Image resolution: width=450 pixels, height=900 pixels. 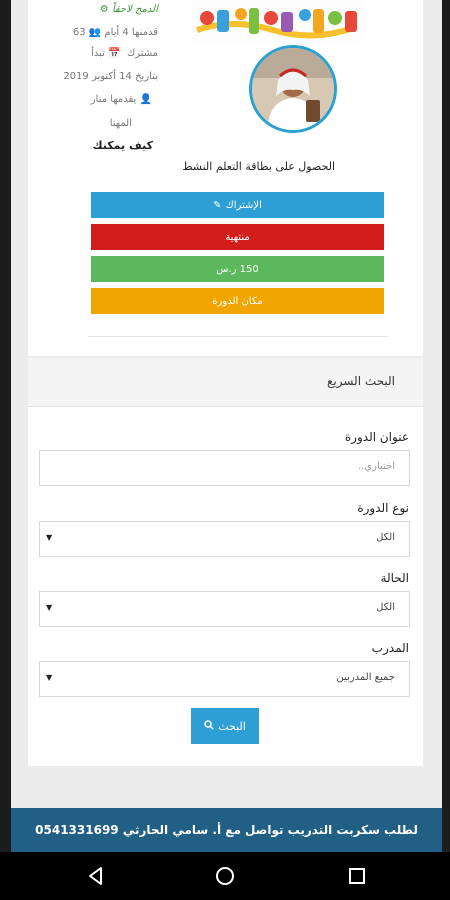 What do you see at coordinates (104, 9) in the screenshot?
I see `gear-icon: ⚙` at bounding box center [104, 9].